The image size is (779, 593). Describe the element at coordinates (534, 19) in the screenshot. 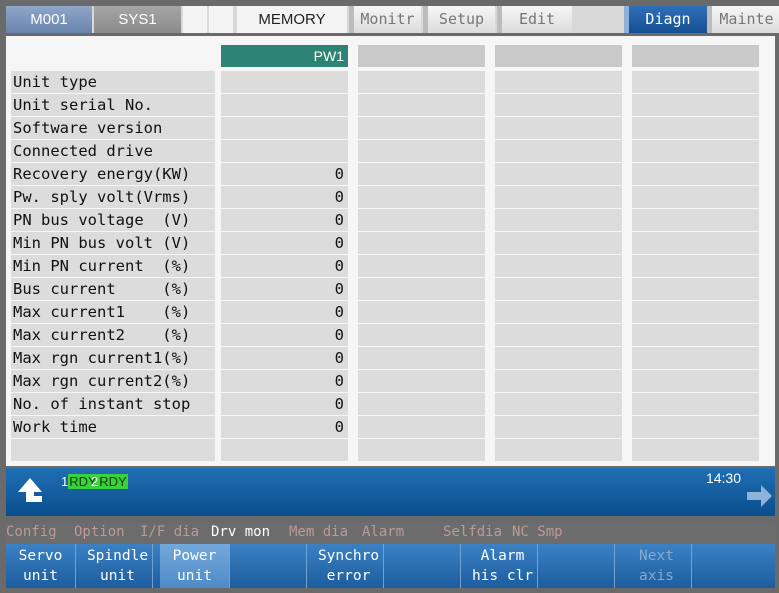

I see `tab-edit: Edit` at that location.